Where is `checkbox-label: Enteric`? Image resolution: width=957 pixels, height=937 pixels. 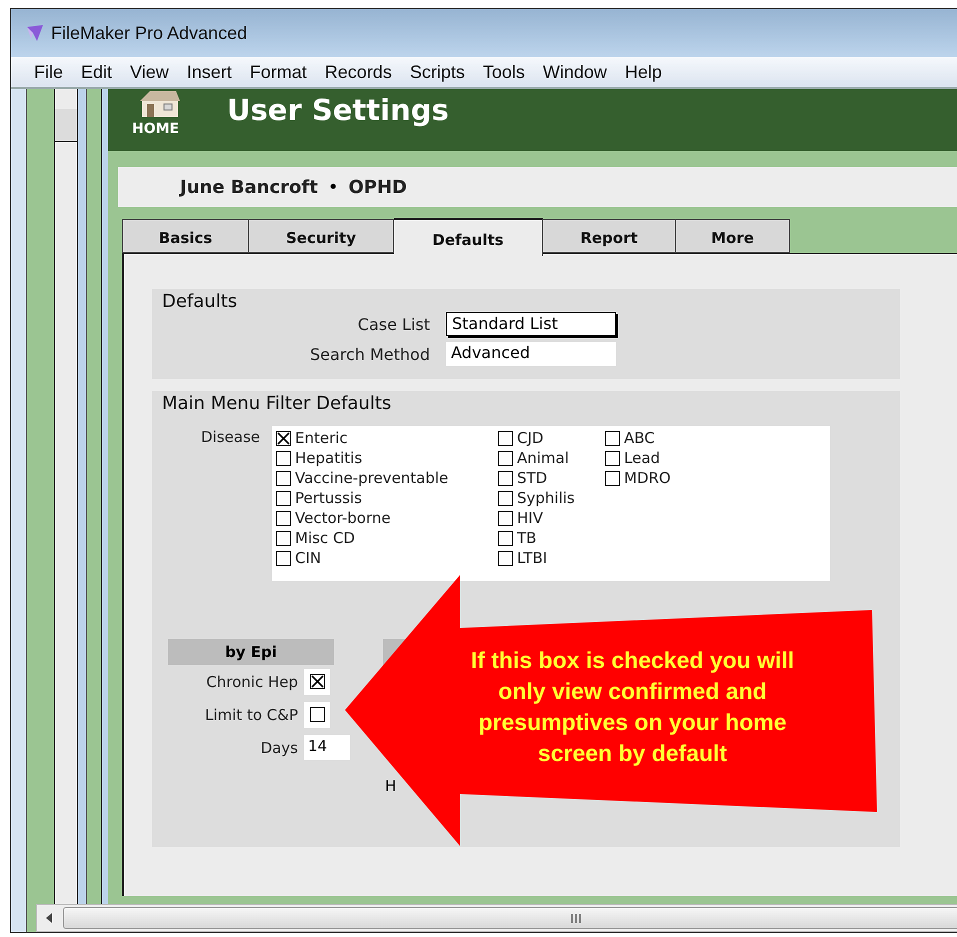 checkbox-label: Enteric is located at coordinates (321, 438).